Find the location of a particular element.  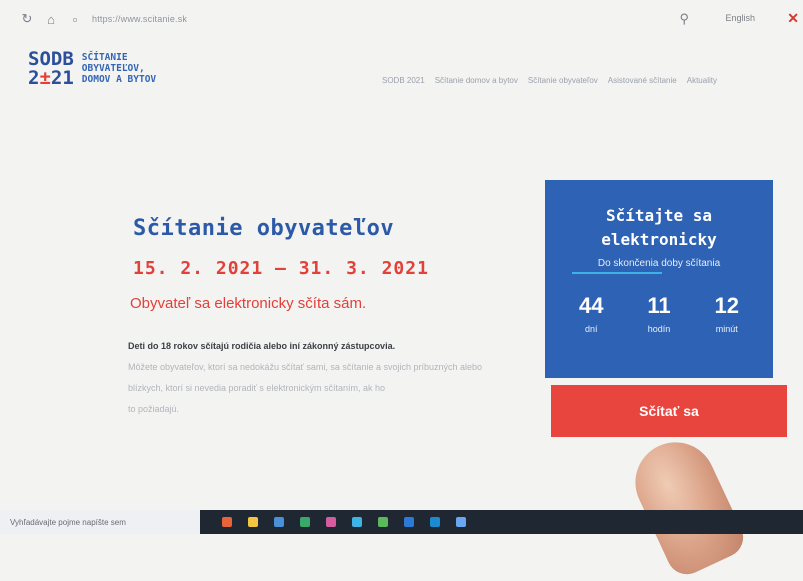

nav-item-domov-bytov: Sčítanie domov a bytov is located at coordinates (476, 80).